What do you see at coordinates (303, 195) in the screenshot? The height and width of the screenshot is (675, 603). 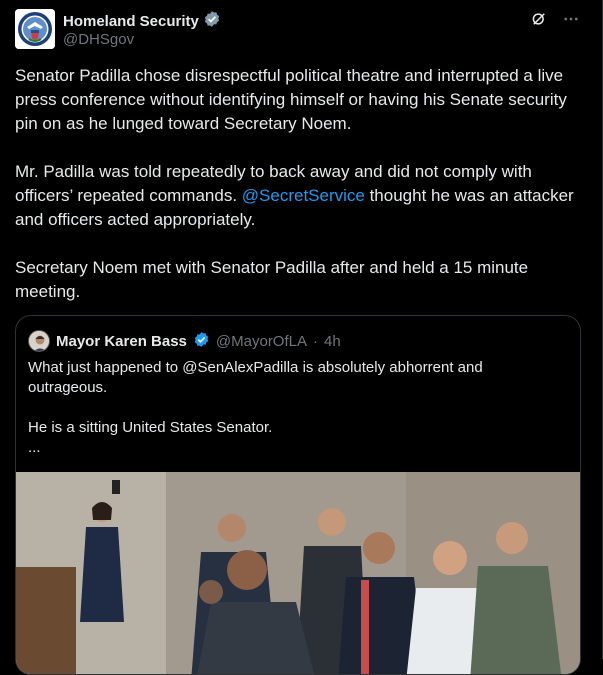 I see `secret-service-mention-link: @SecretService` at bounding box center [303, 195].